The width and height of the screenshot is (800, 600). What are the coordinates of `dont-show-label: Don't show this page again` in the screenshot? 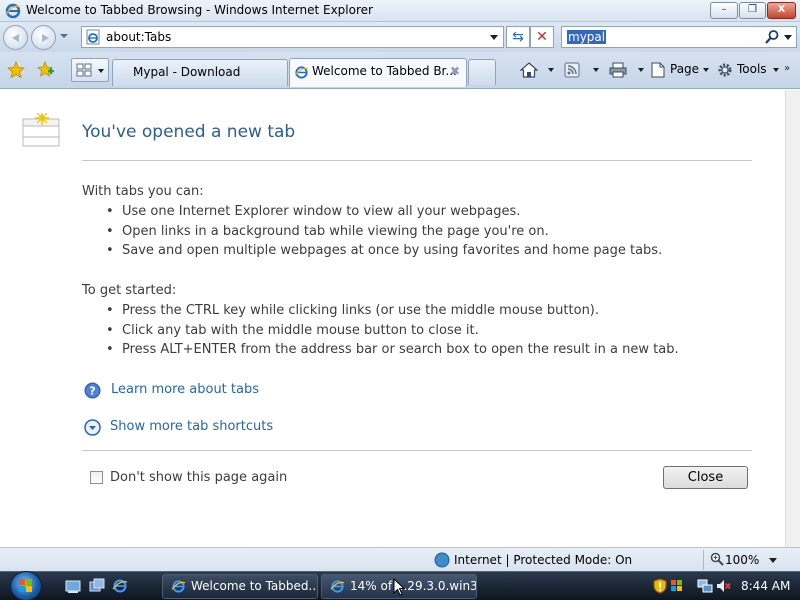 It's located at (198, 477).